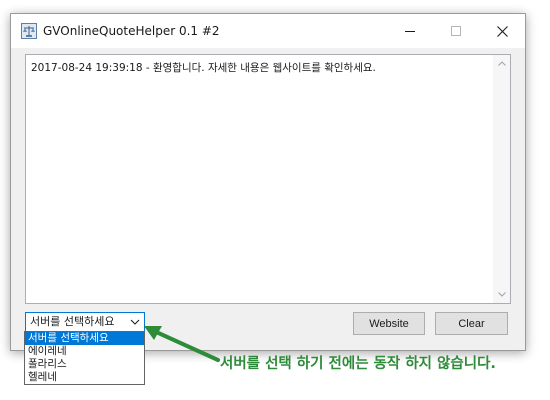 Image resolution: width=550 pixels, height=400 pixels. Describe the element at coordinates (84, 338) in the screenshot. I see `server-option: 서버를 선택하세요` at that location.